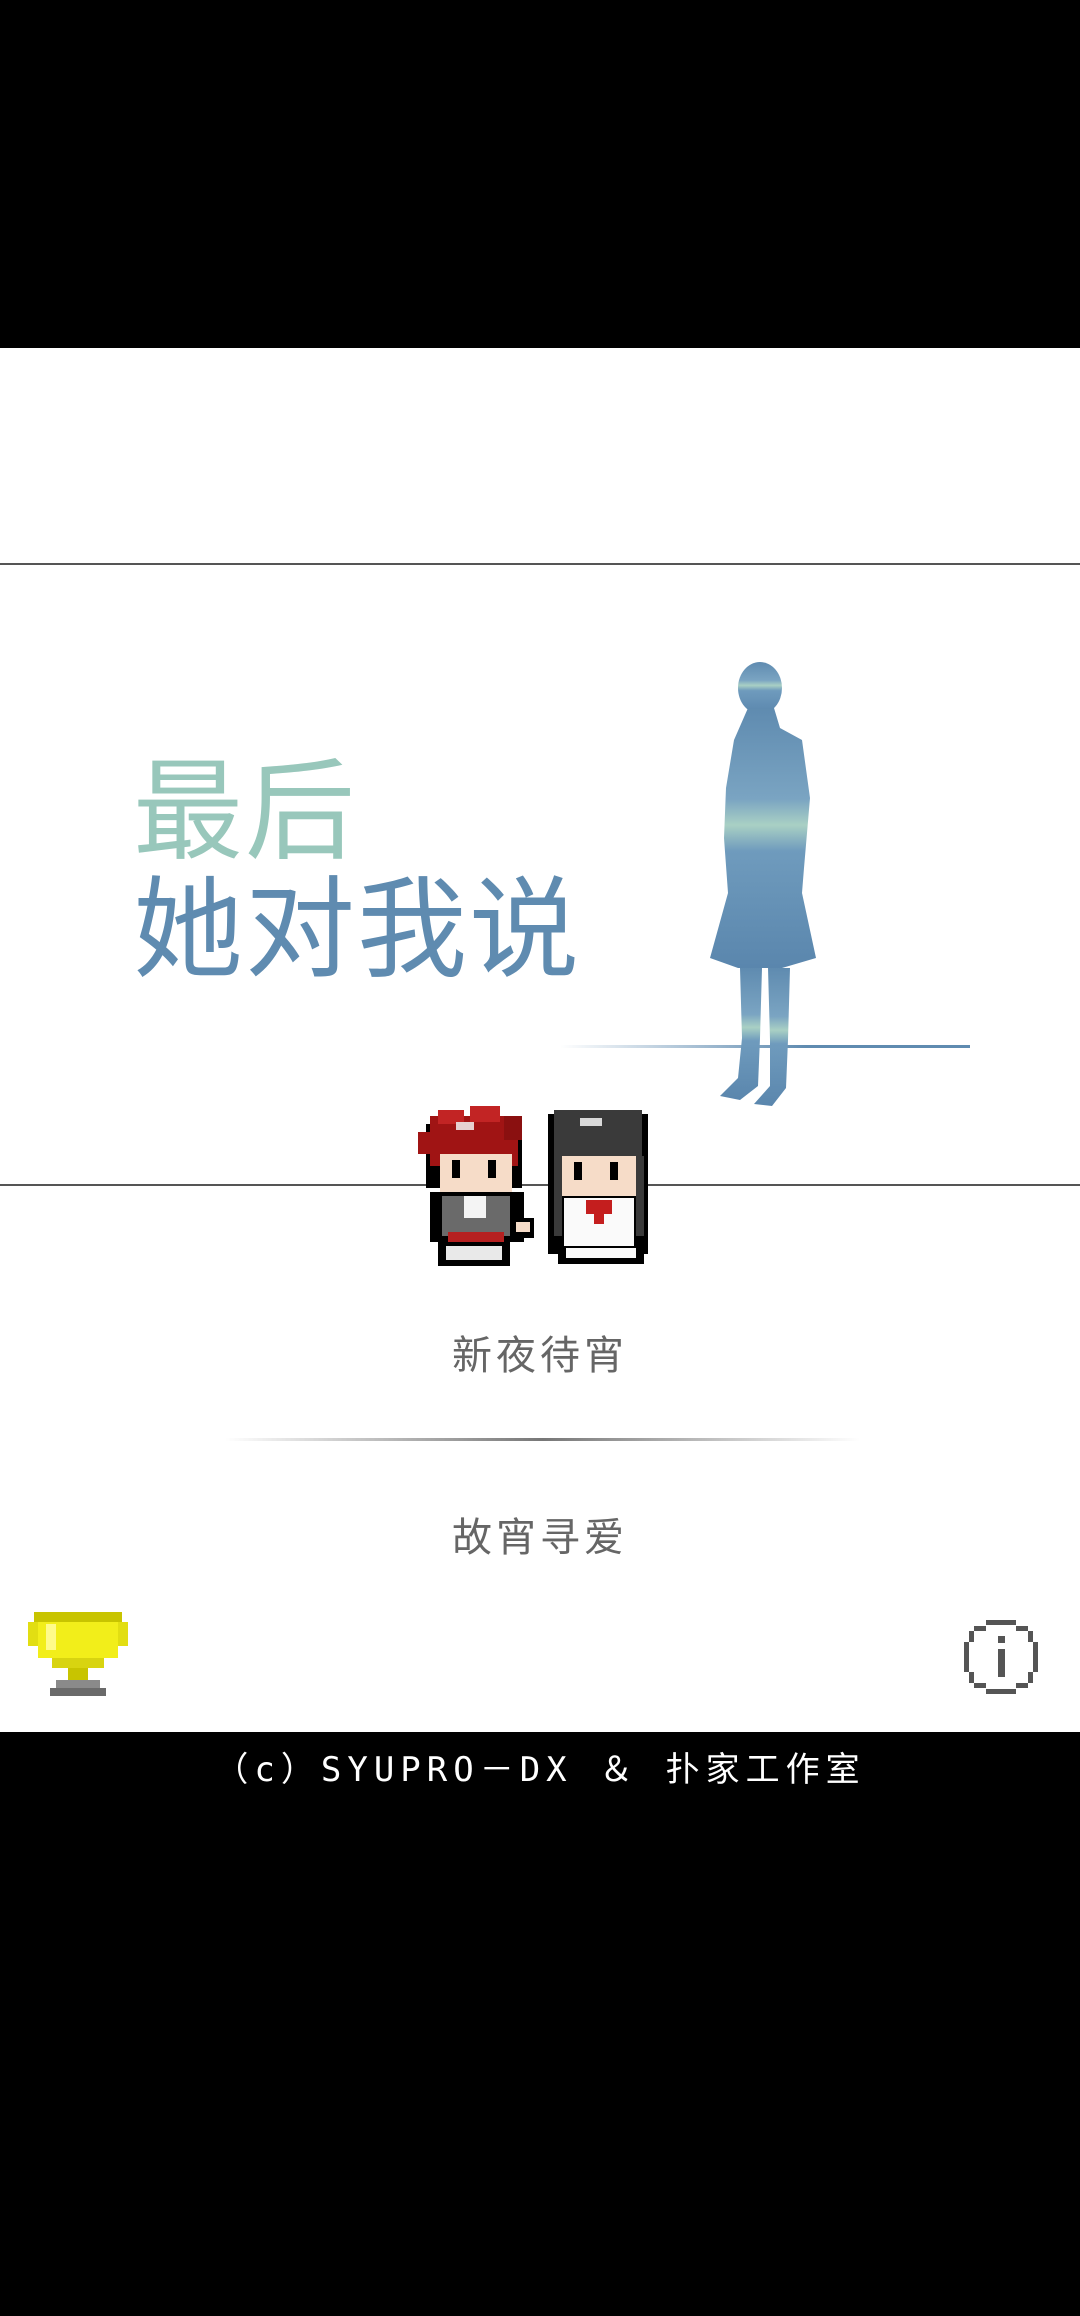  What do you see at coordinates (1001, 1657) in the screenshot?
I see `info-icon` at bounding box center [1001, 1657].